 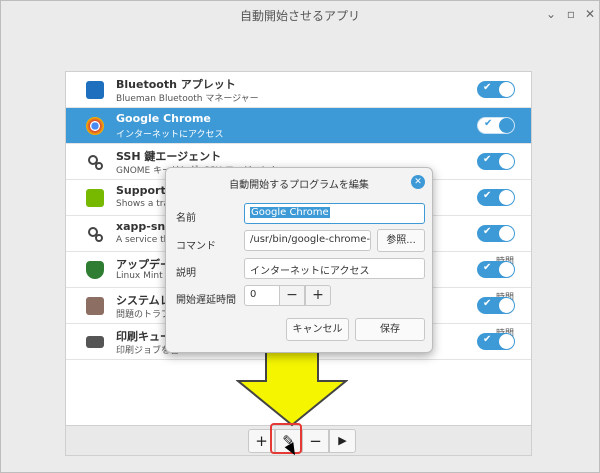 What do you see at coordinates (196, 246) in the screenshot?
I see `command-label: コマンド` at bounding box center [196, 246].